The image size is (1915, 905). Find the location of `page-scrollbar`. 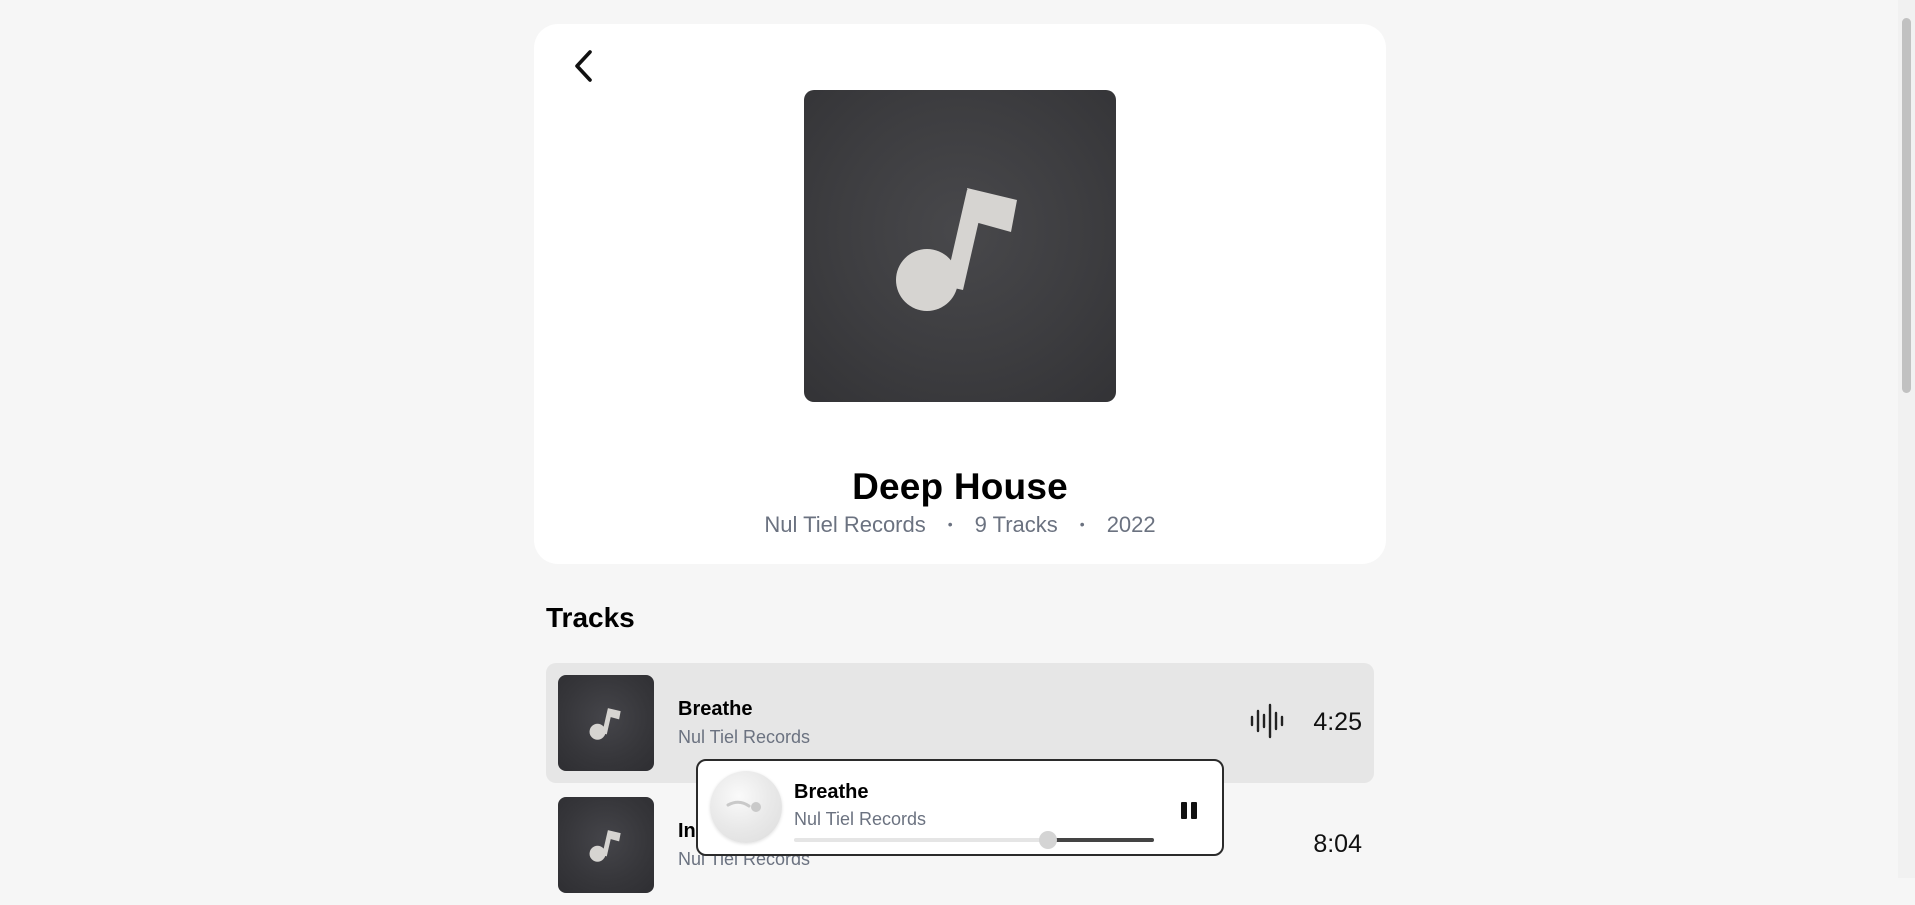

page-scrollbar is located at coordinates (1906, 439).